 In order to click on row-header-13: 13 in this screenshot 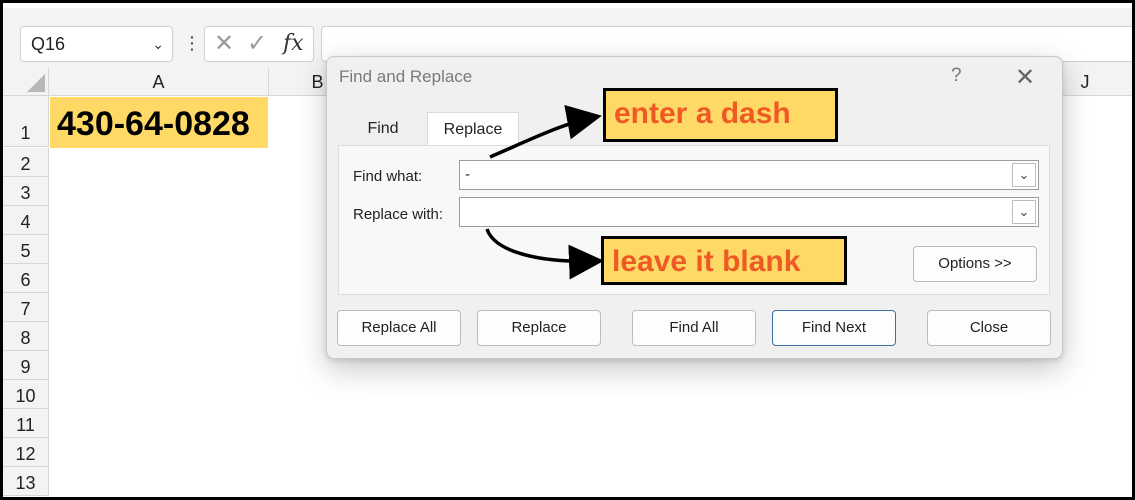, I will do `click(26, 481)`.